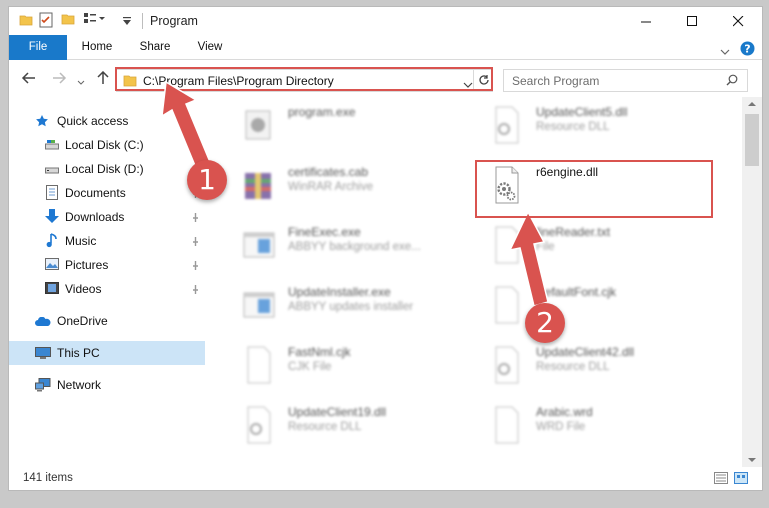 Image resolution: width=769 pixels, height=508 pixels. Describe the element at coordinates (594, 189) in the screenshot. I see `target-file-highlight-box` at that location.